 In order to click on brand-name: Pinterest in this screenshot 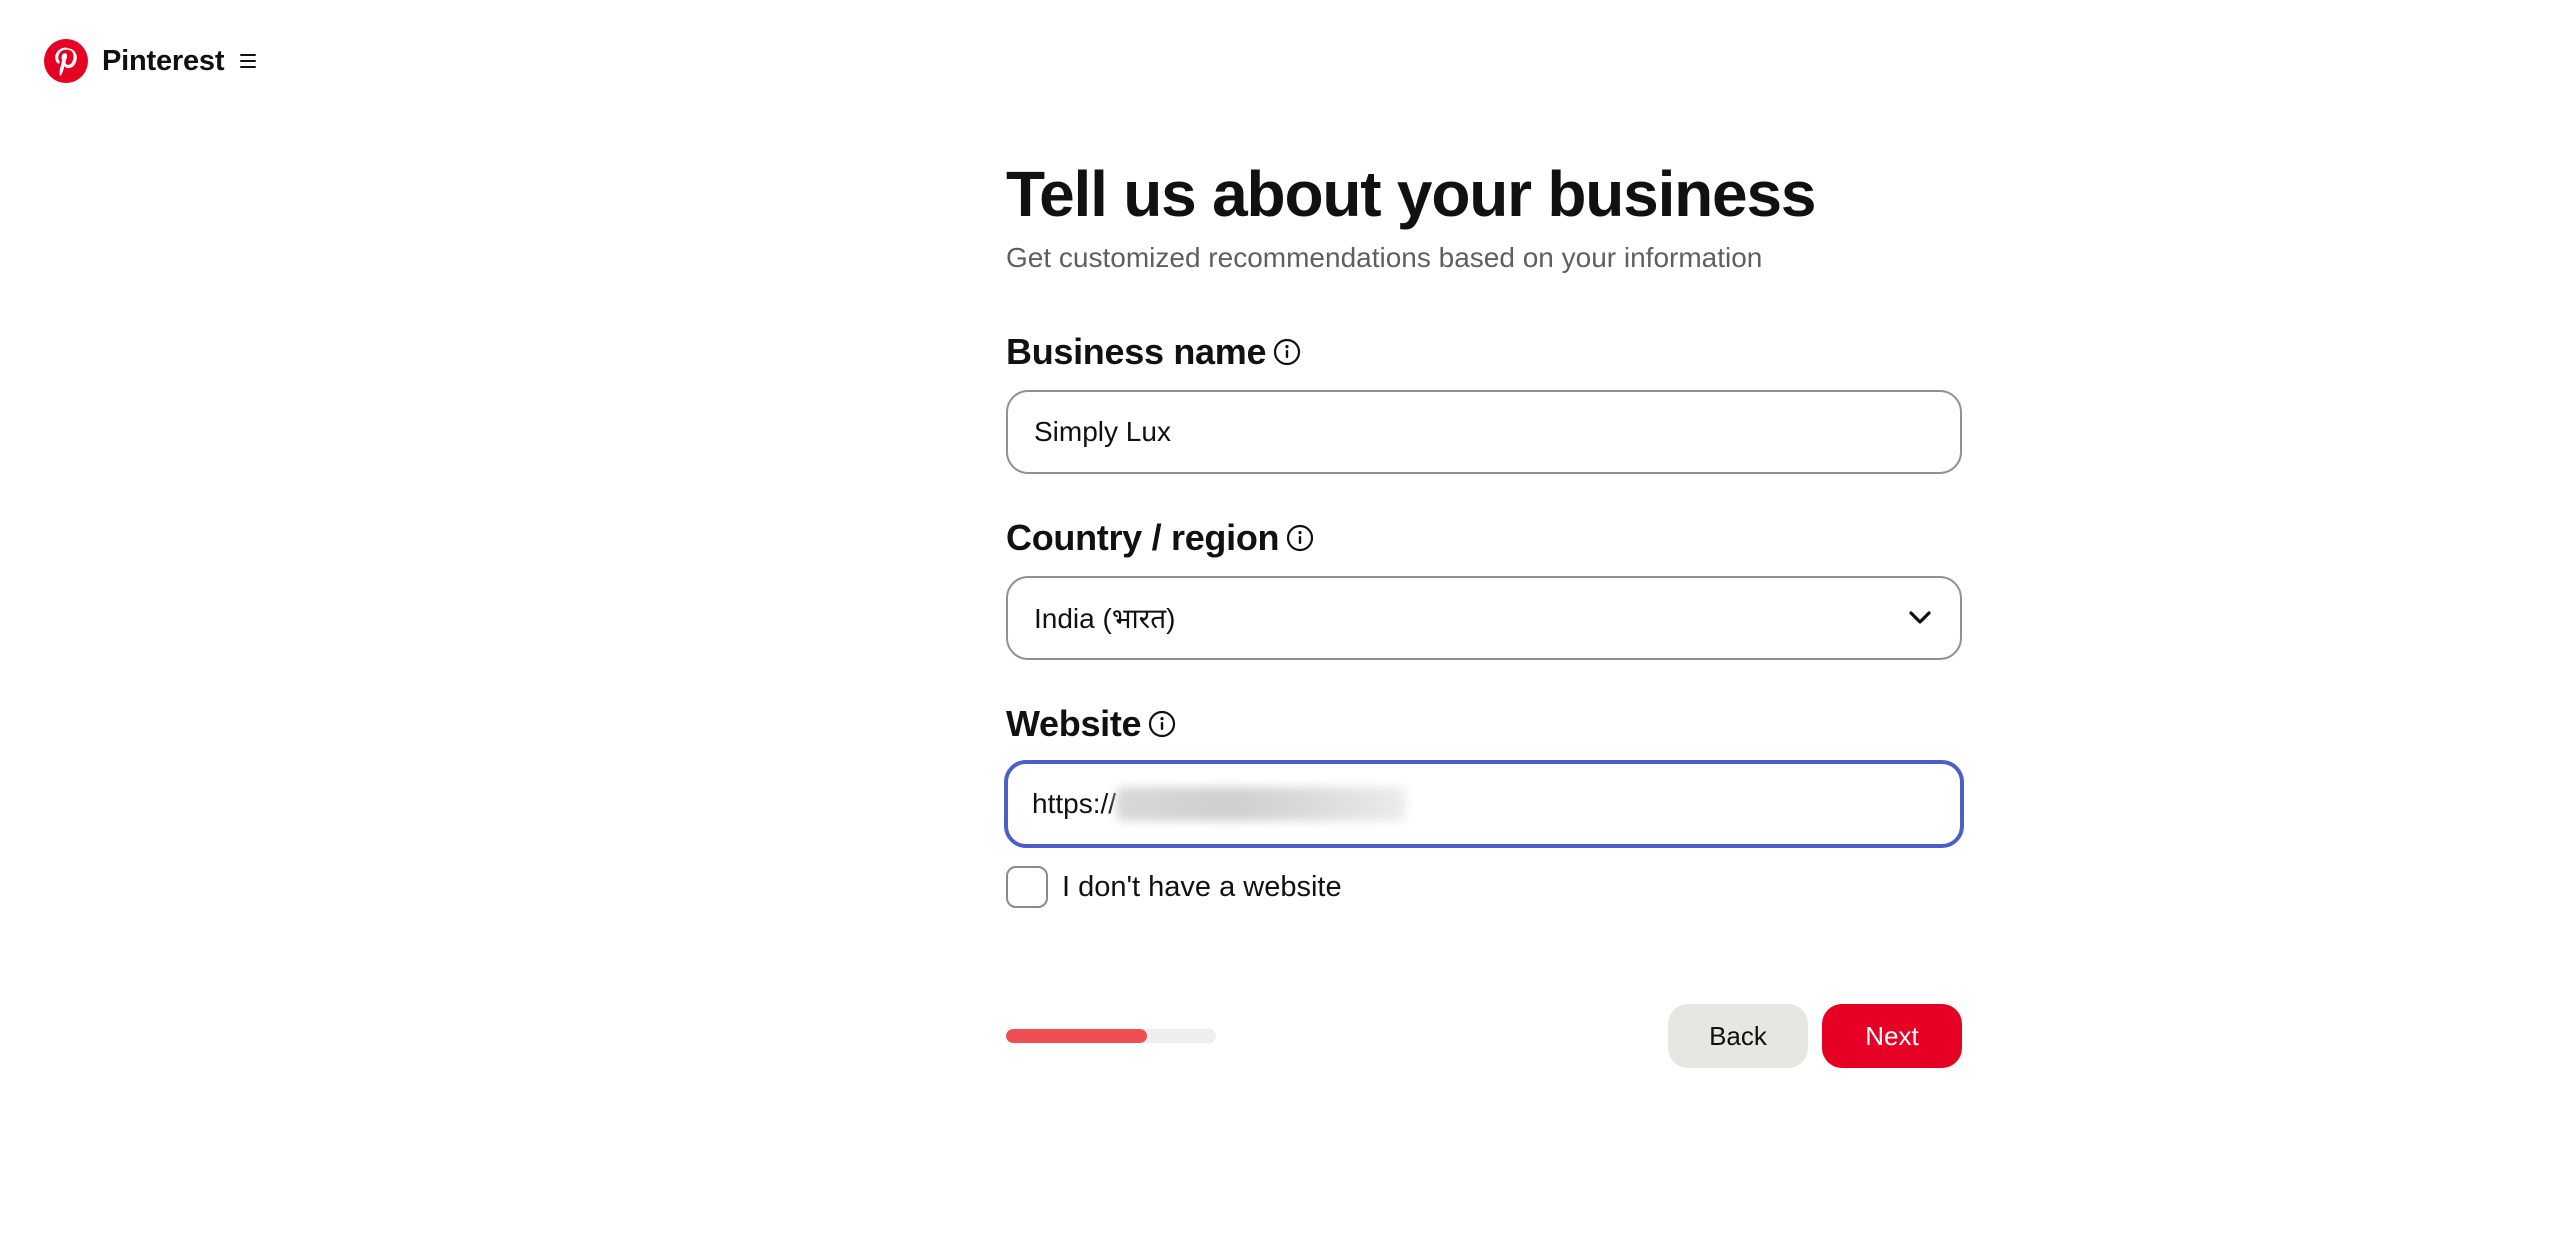, I will do `click(163, 61)`.